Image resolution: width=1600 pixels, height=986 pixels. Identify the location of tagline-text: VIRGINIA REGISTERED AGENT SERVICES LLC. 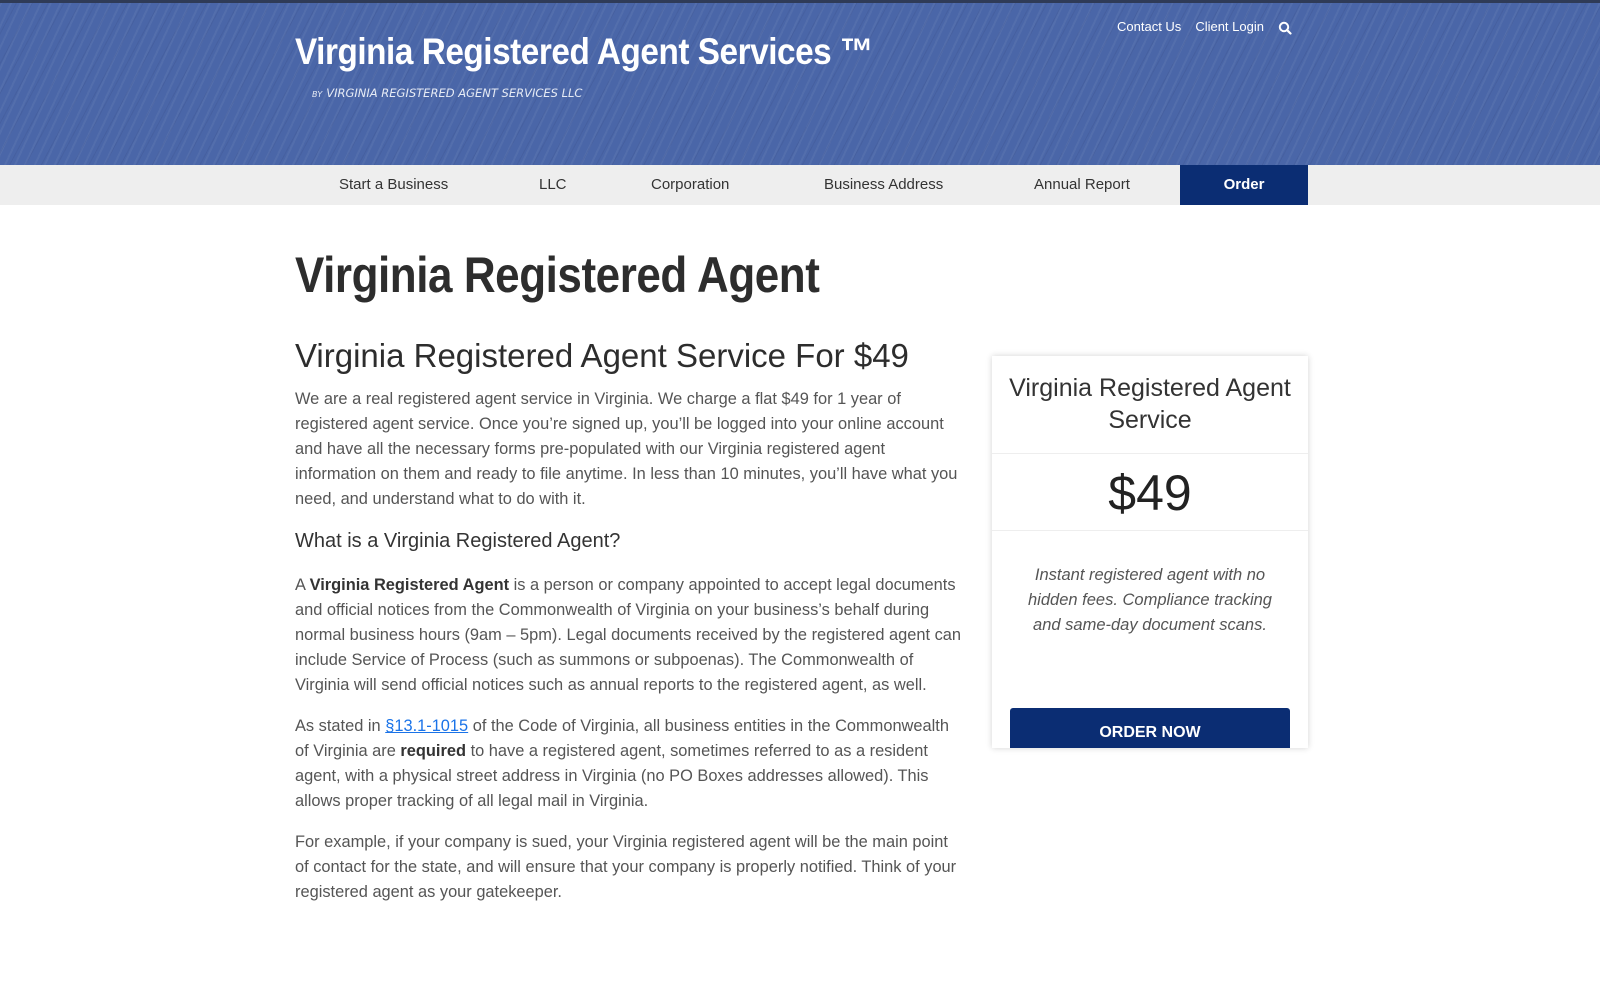
(454, 93).